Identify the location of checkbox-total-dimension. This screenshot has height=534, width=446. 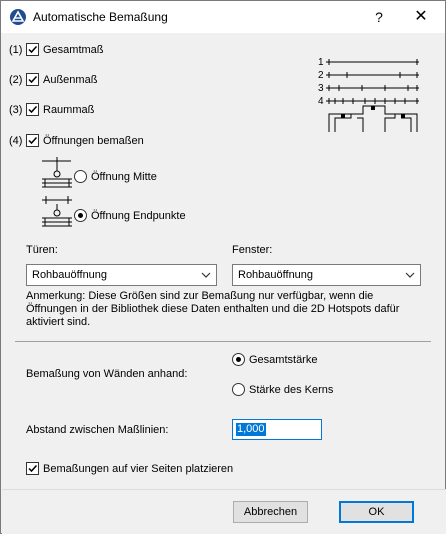
(32, 49).